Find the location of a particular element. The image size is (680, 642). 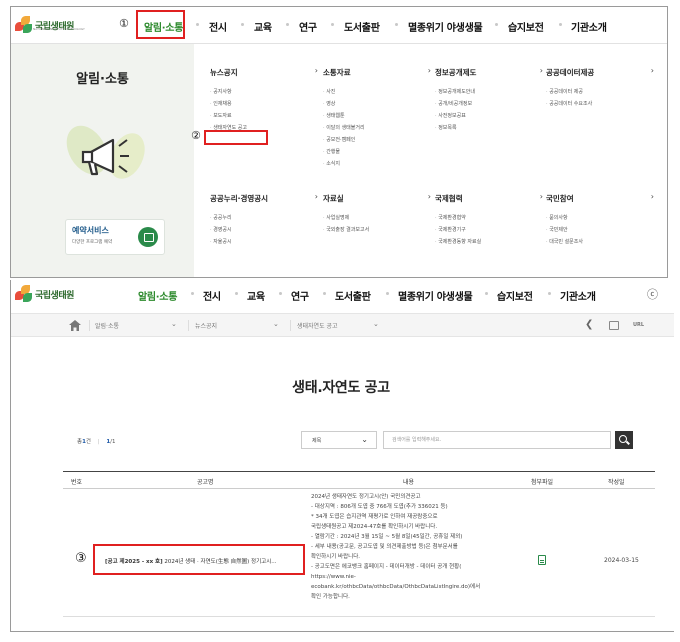

menu-link: 영상 is located at coordinates (377, 104).